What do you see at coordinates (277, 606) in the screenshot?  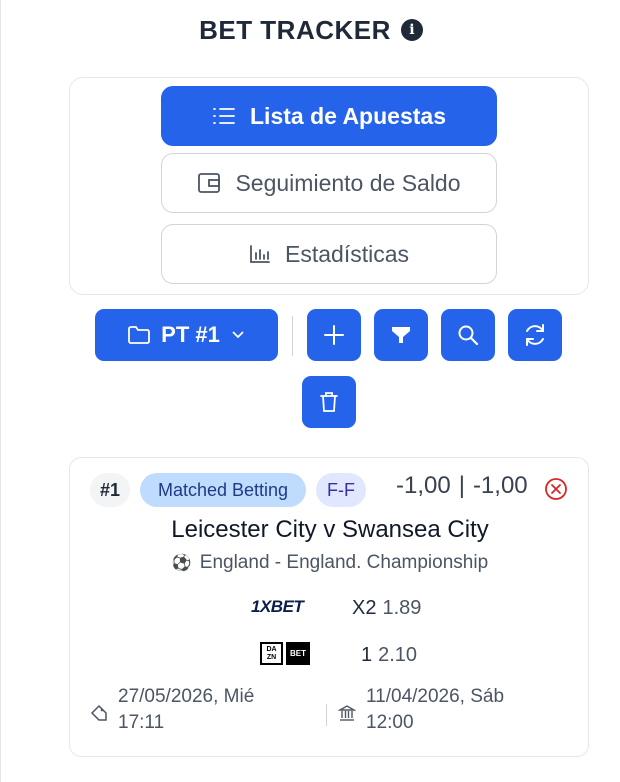 I see `bookmaker-logo-1xbet: 1XBET` at bounding box center [277, 606].